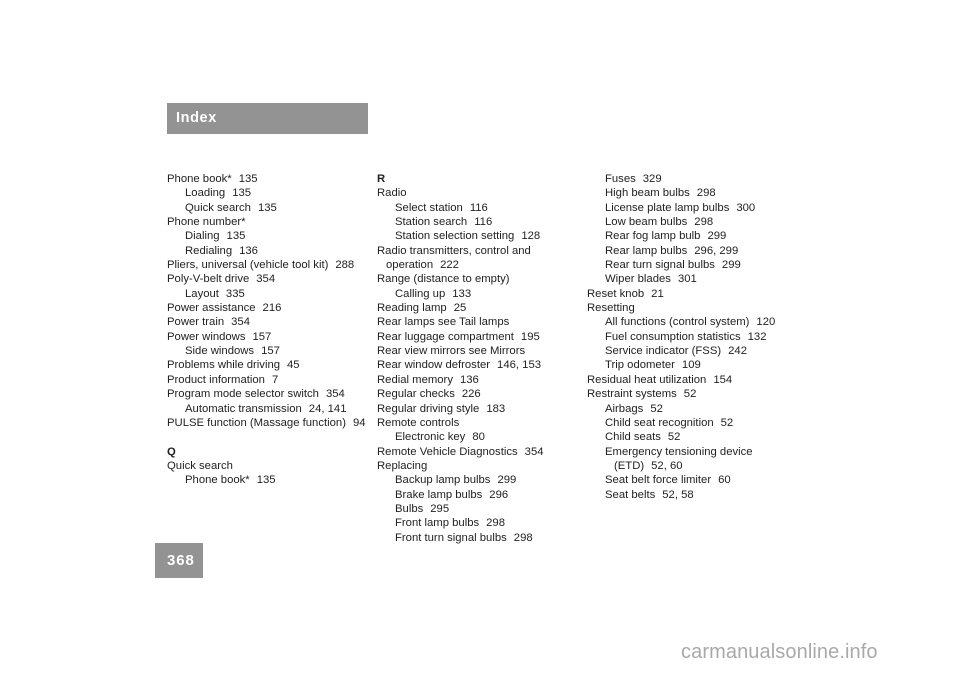 This screenshot has height=678, width=960. I want to click on index-entry-term: Seat belts, so click(630, 494).